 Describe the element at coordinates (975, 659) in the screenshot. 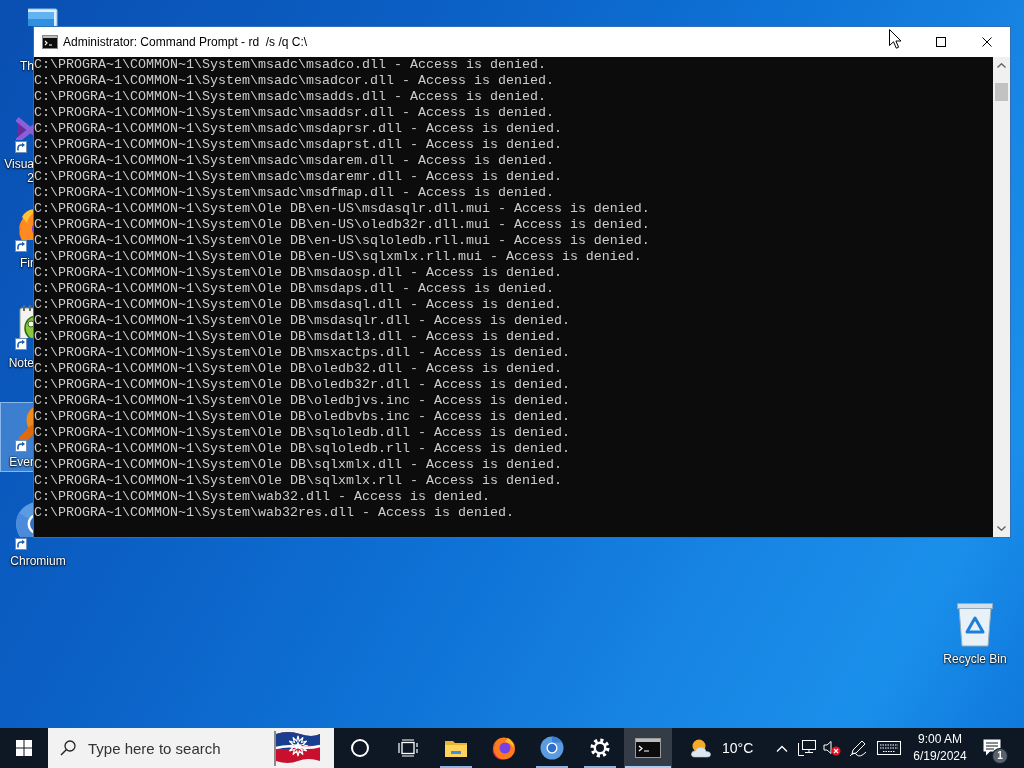

I see `icon-label: Recycle Bin` at that location.